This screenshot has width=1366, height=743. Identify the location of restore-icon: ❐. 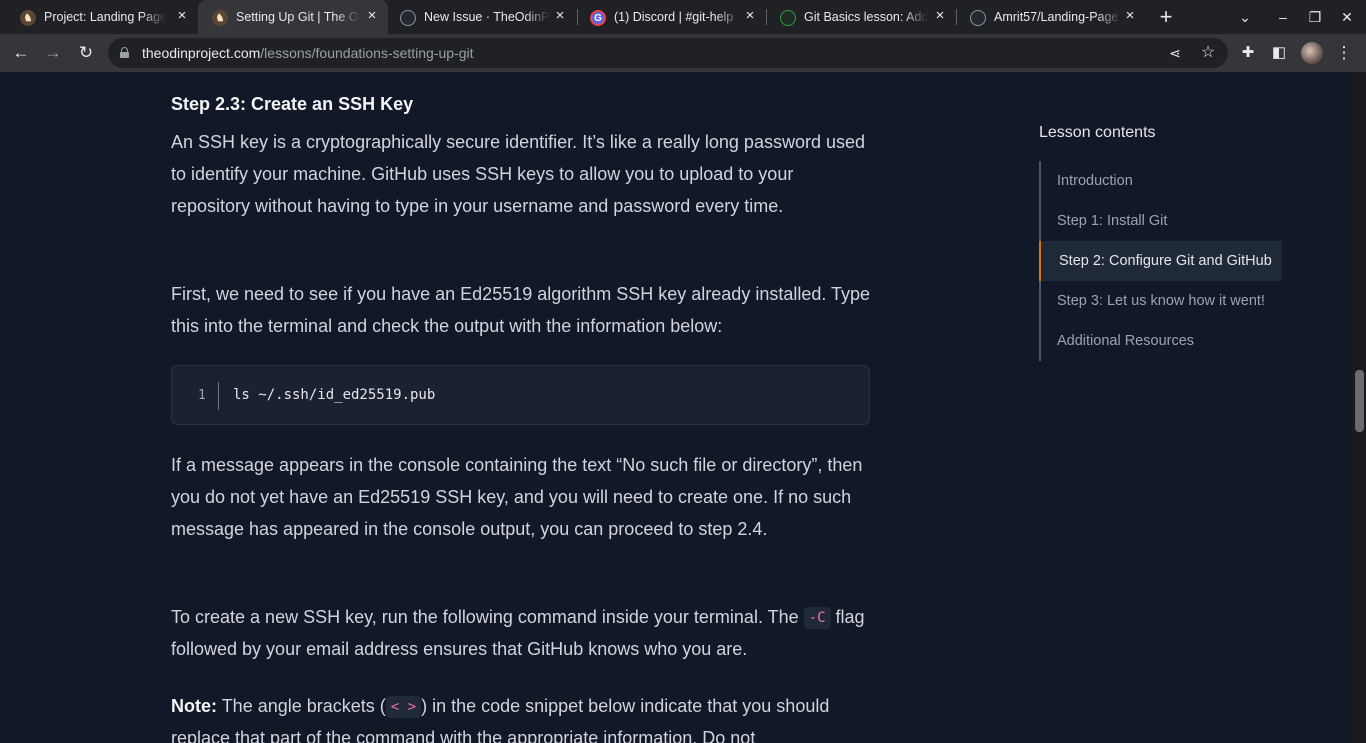
(1315, 17).